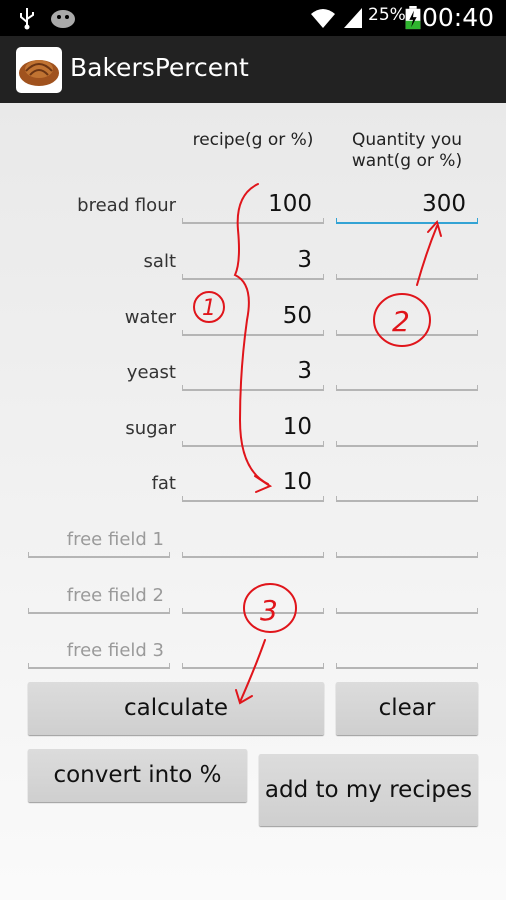  Describe the element at coordinates (253, 206) in the screenshot. I see `recipe-input-bread-flour: 100` at that location.